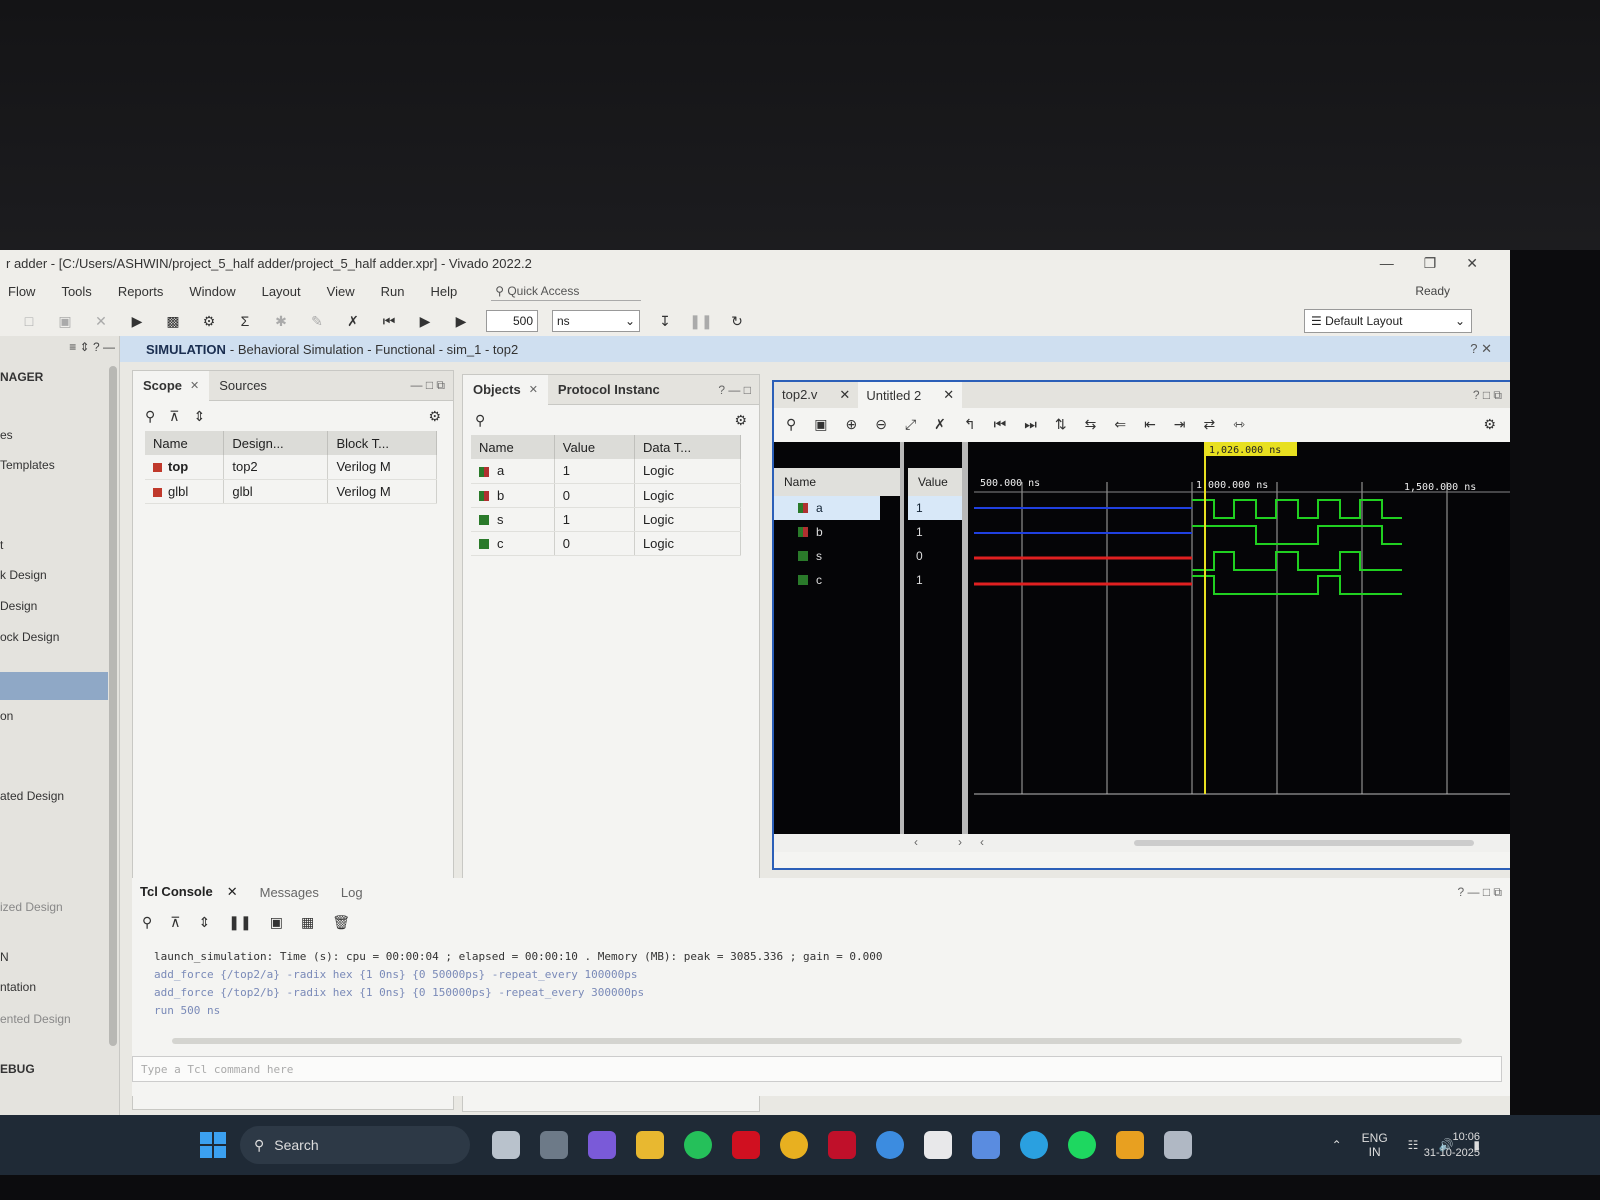 This screenshot has height=1200, width=1600. What do you see at coordinates (1034, 1145) in the screenshot?
I see `edge-icon` at bounding box center [1034, 1145].